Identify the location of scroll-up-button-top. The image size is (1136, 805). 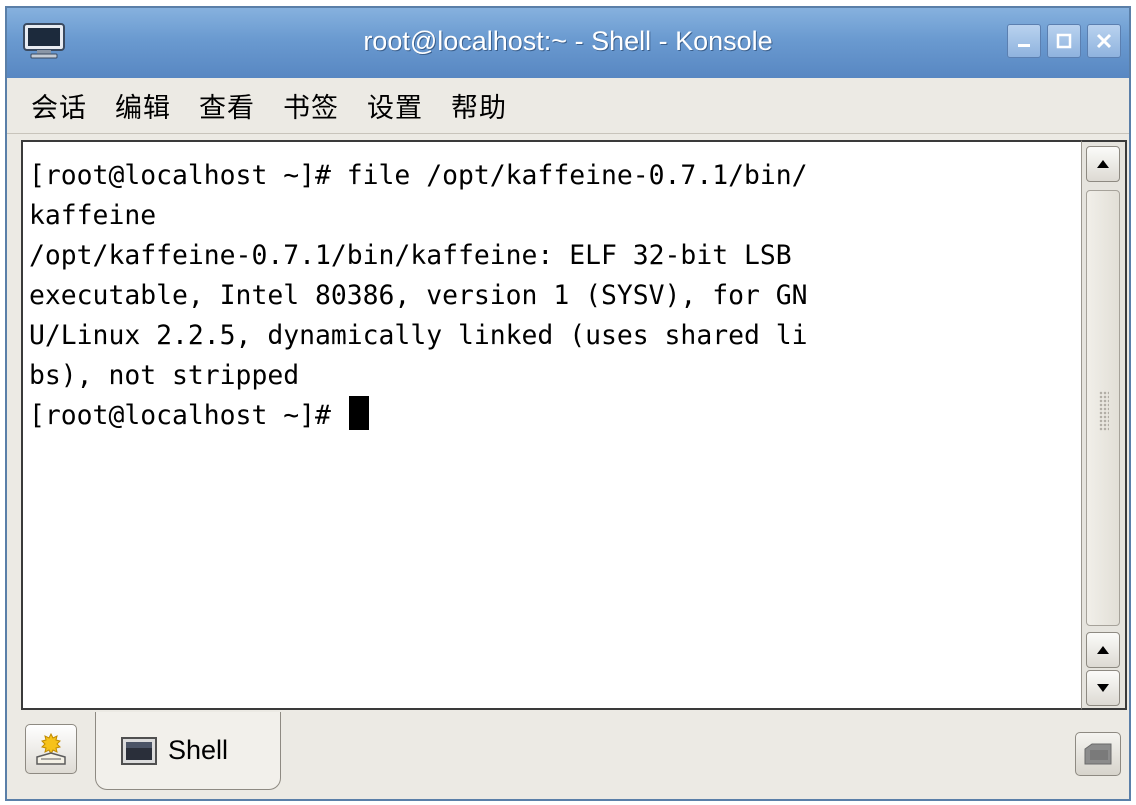
(1103, 164).